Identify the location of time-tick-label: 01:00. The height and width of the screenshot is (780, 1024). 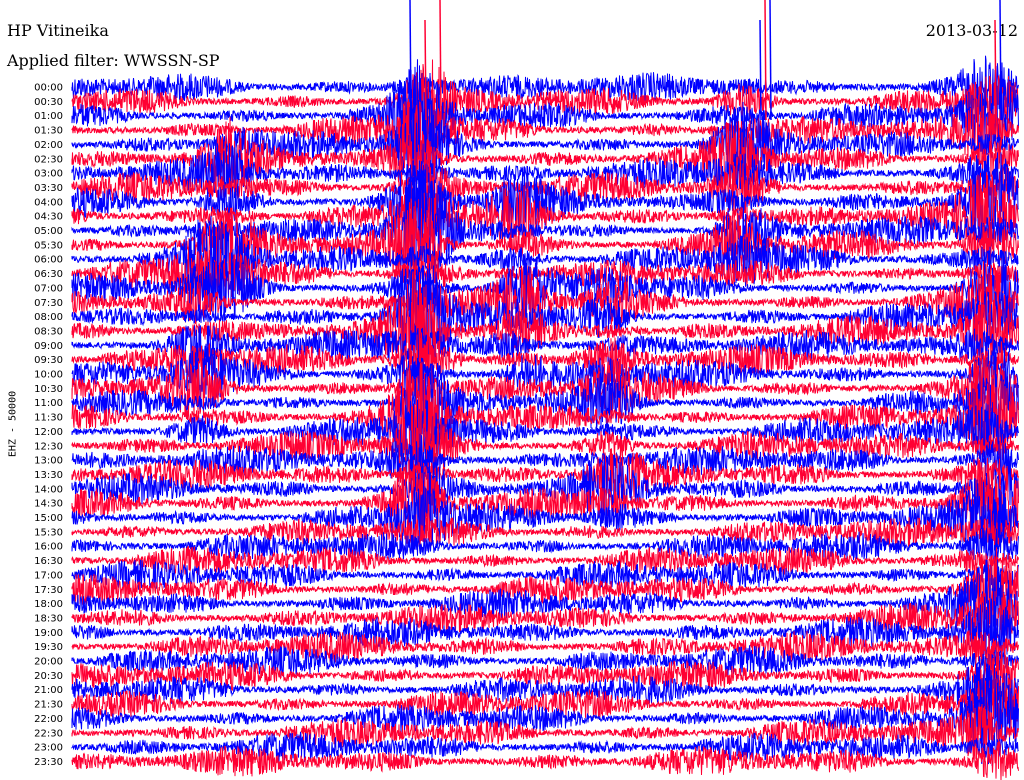
(48, 116).